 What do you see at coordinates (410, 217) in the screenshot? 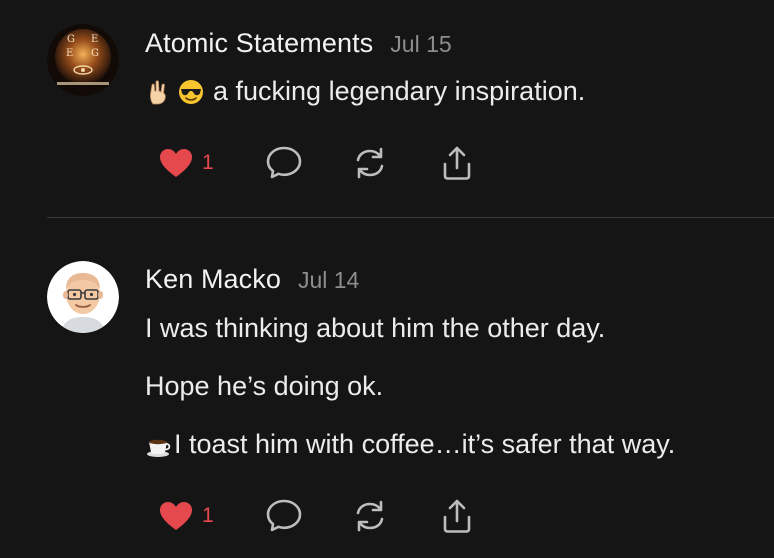
I see `comment-divider` at bounding box center [410, 217].